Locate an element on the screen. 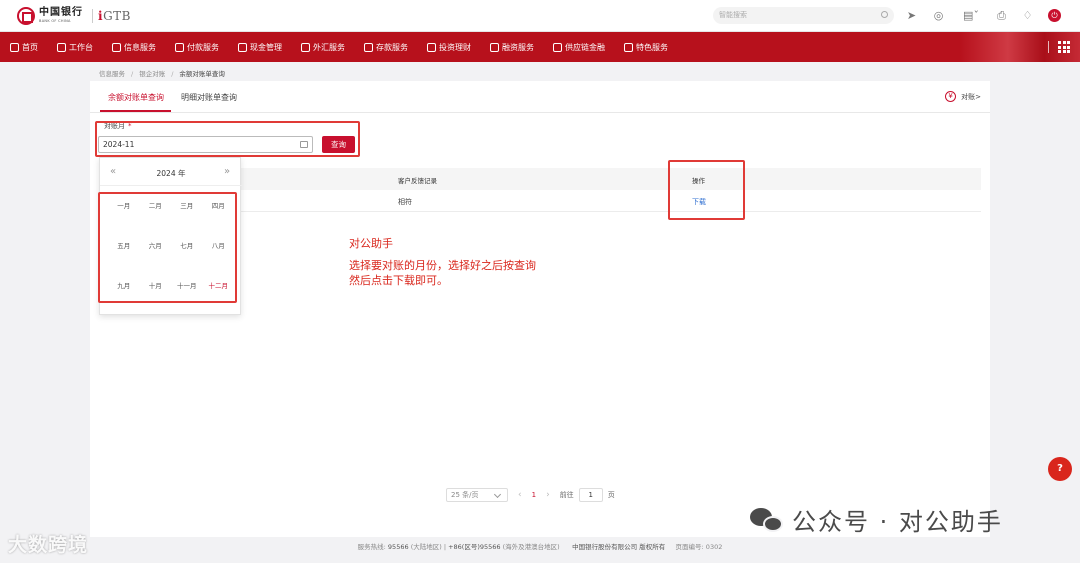 This screenshot has height=563, width=1080. annotation-line-1: 选择要对账的月份，选择好之后按查询 is located at coordinates (442, 265).